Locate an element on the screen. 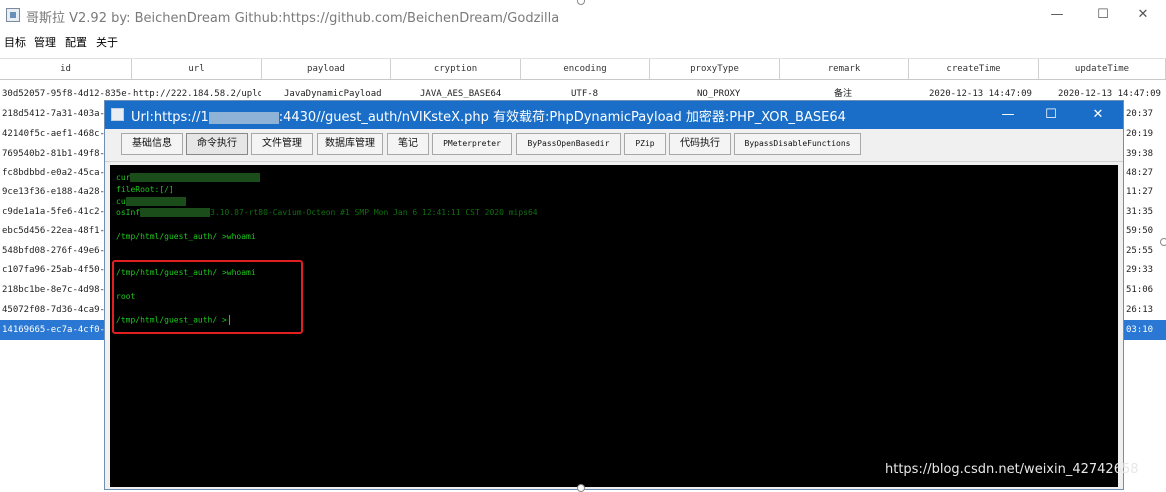  cell-id: 9ce13f36-e188-4a28-9b is located at coordinates (53, 192).